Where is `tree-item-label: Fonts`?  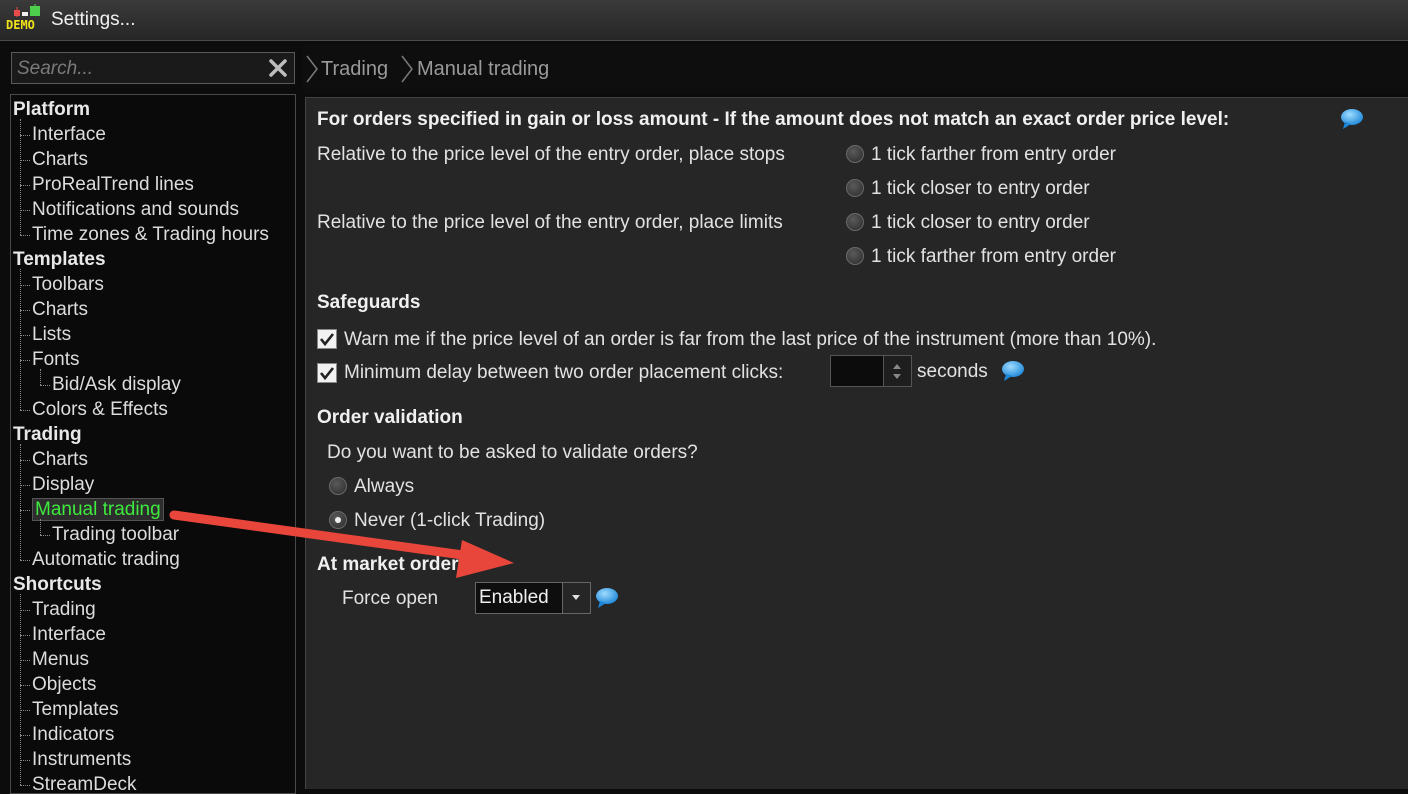 tree-item-label: Fonts is located at coordinates (56, 359).